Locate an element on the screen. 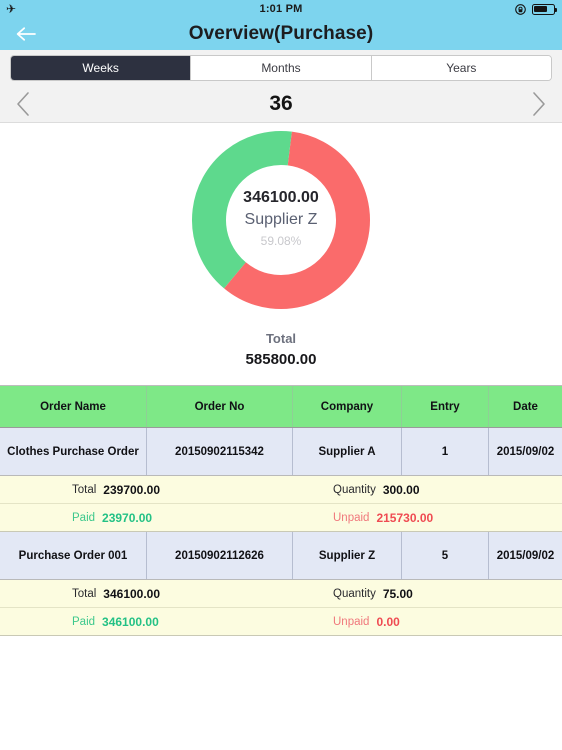  column-header-order-no: Order No is located at coordinates (220, 406).